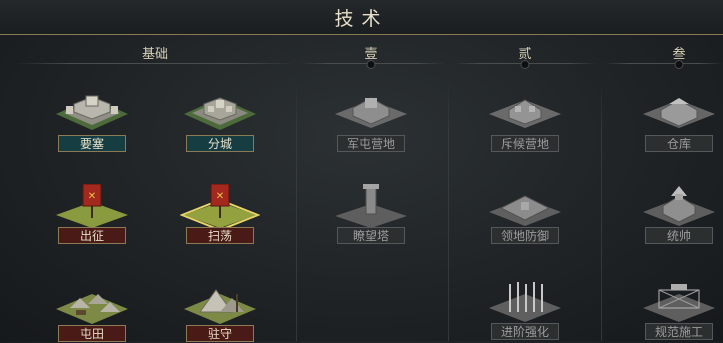 The image size is (723, 343). Describe the element at coordinates (220, 143) in the screenshot. I see `tech-label-branch-city: 分城` at that location.